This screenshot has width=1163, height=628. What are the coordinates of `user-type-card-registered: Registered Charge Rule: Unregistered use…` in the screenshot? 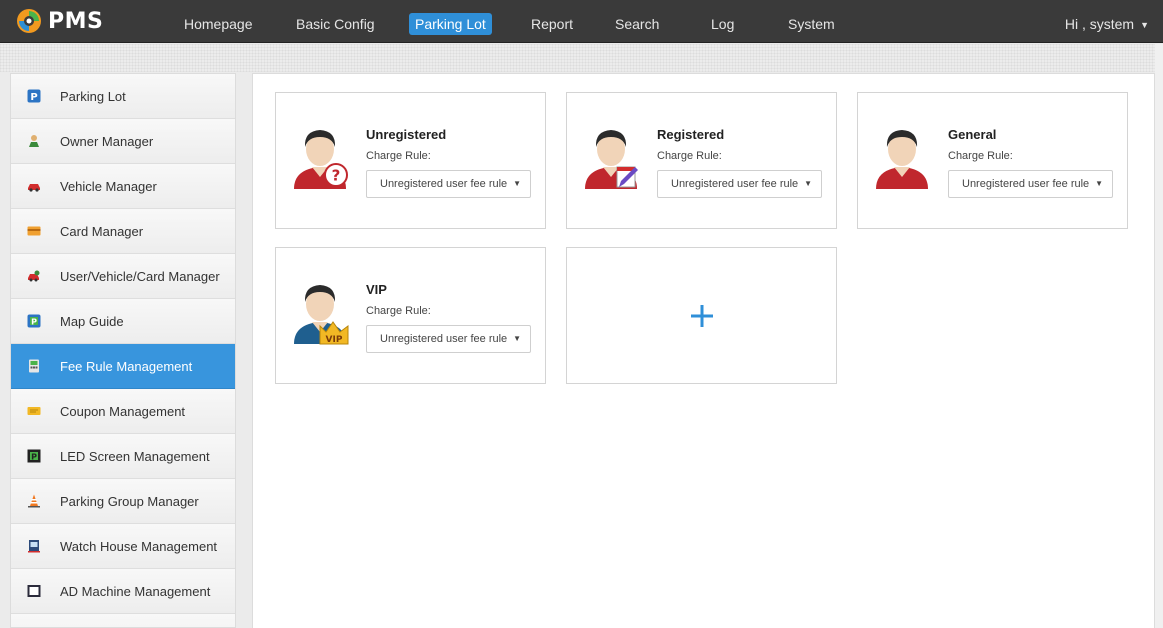 It's located at (701, 160).